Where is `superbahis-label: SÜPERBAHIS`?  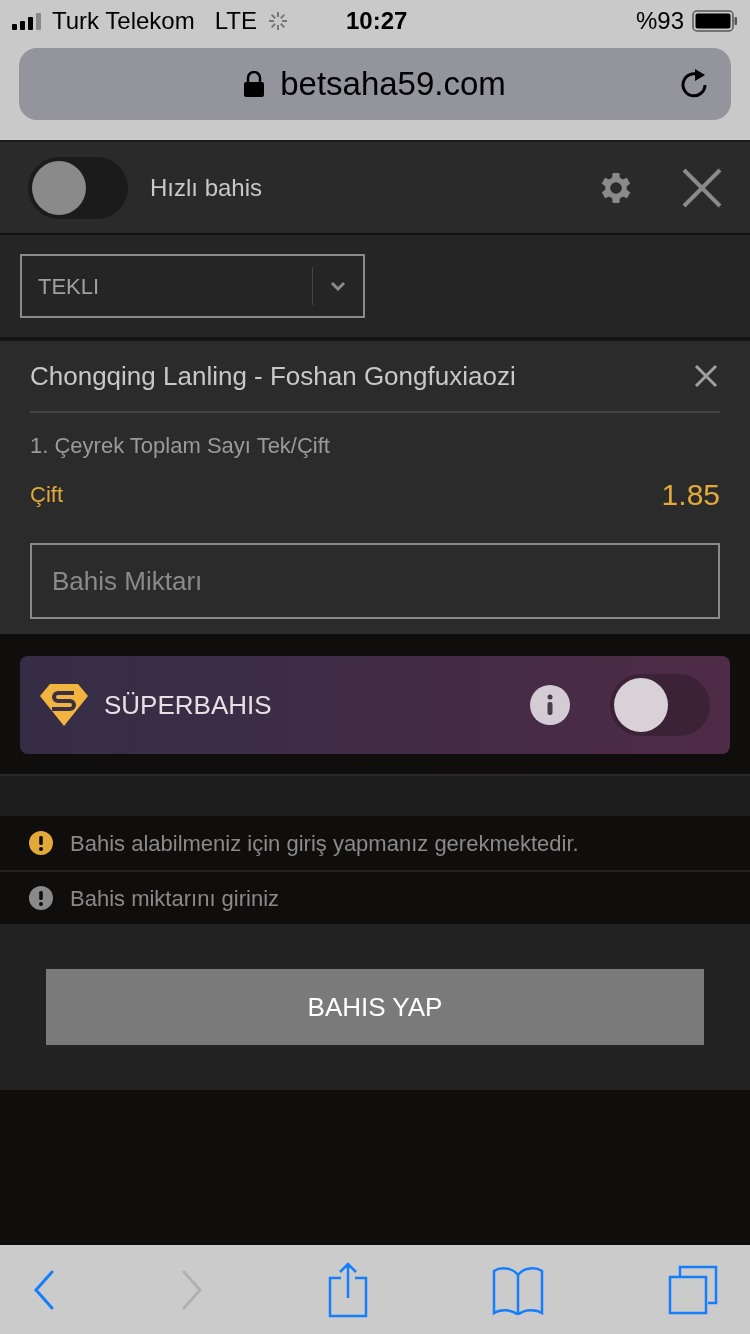 superbahis-label: SÜPERBAHIS is located at coordinates (188, 705).